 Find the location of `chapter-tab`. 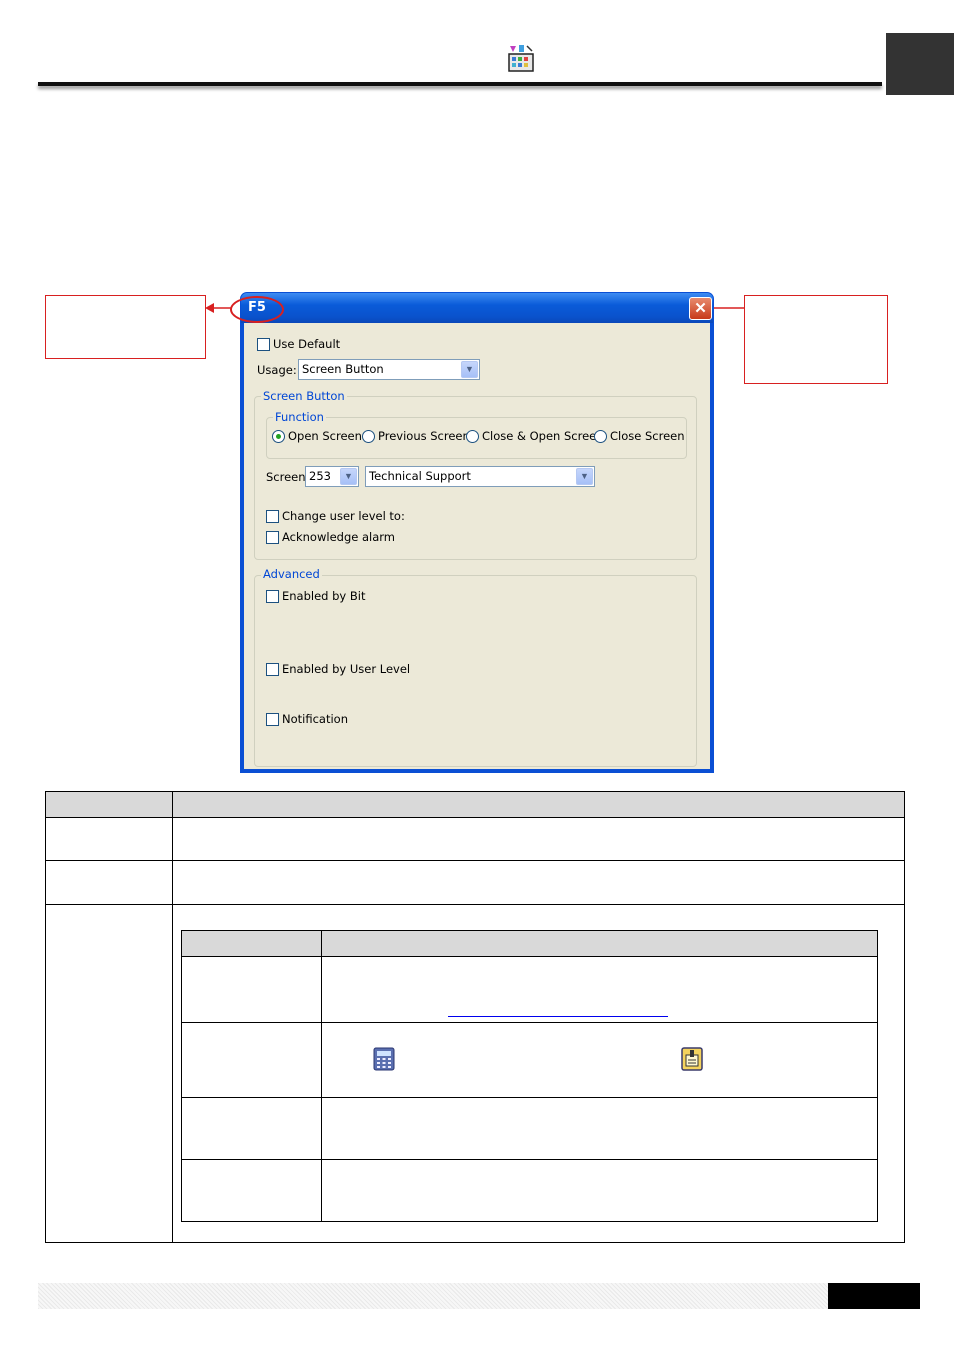

chapter-tab is located at coordinates (920, 64).